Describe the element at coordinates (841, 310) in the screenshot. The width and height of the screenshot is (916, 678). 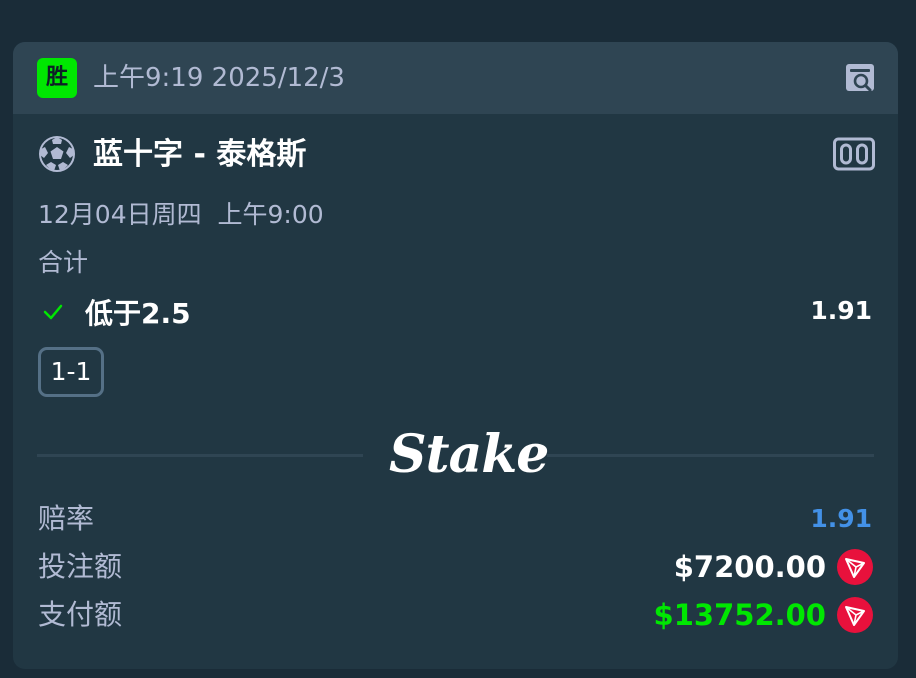
I see `selection-odds: 1.91` at that location.